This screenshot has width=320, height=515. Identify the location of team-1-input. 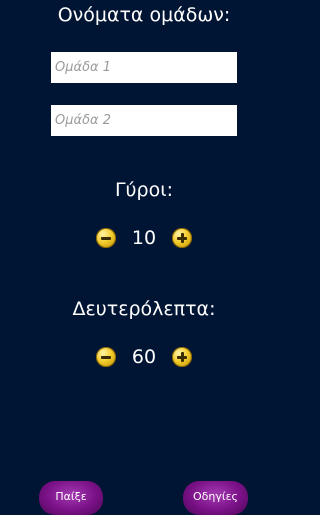
(144, 67).